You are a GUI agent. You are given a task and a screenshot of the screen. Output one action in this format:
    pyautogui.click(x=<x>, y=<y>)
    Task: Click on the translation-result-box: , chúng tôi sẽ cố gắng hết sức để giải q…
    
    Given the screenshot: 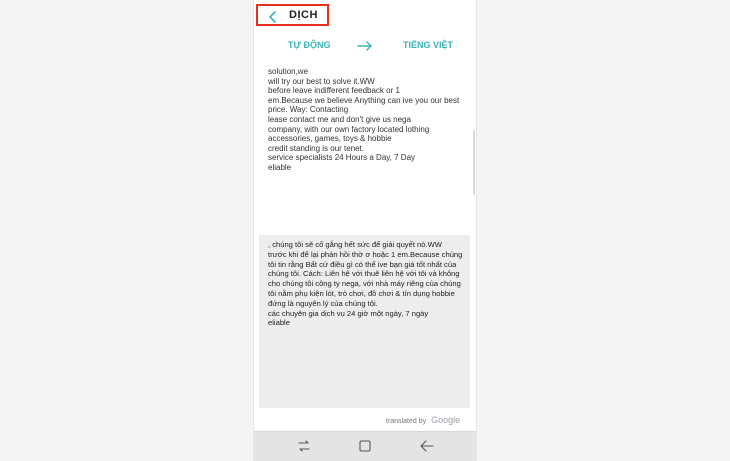 What is the action you would take?
    pyautogui.click(x=364, y=321)
    